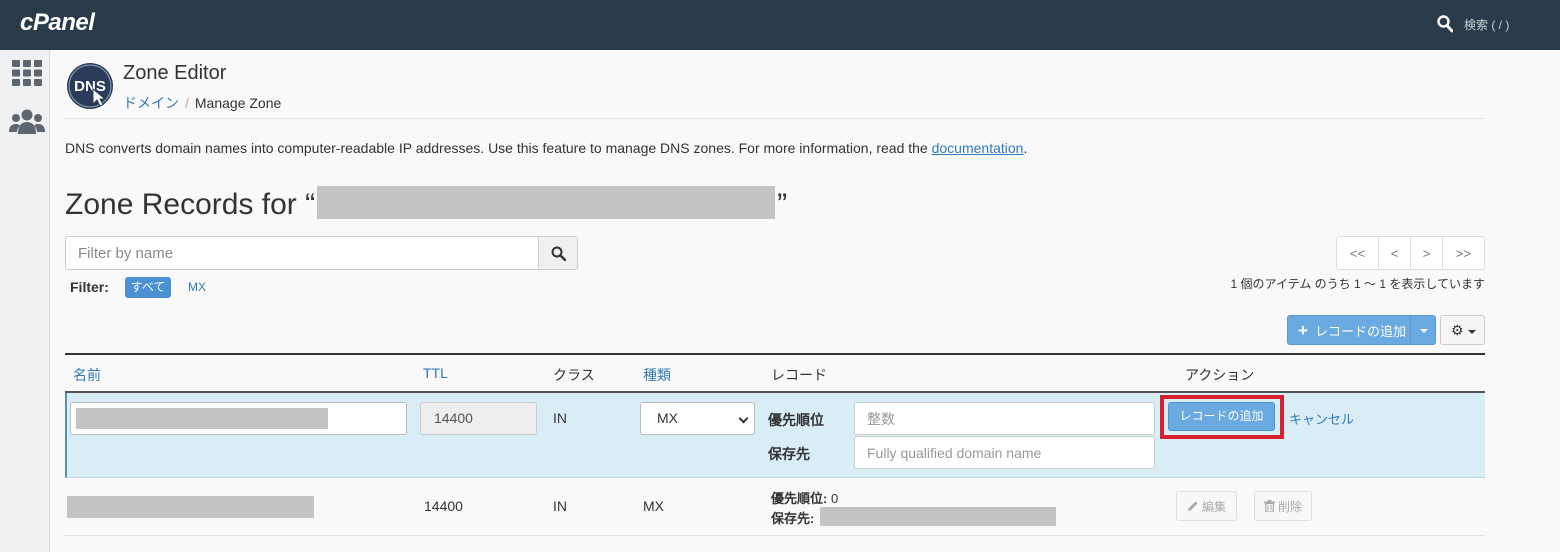 This screenshot has width=1560, height=552. I want to click on column-header-record: レコード, so click(799, 375).